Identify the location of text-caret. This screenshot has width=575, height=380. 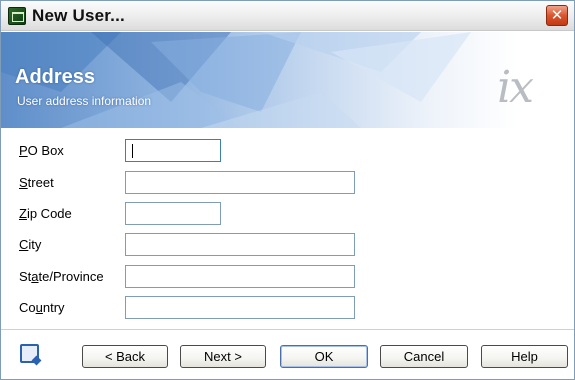
(132, 151).